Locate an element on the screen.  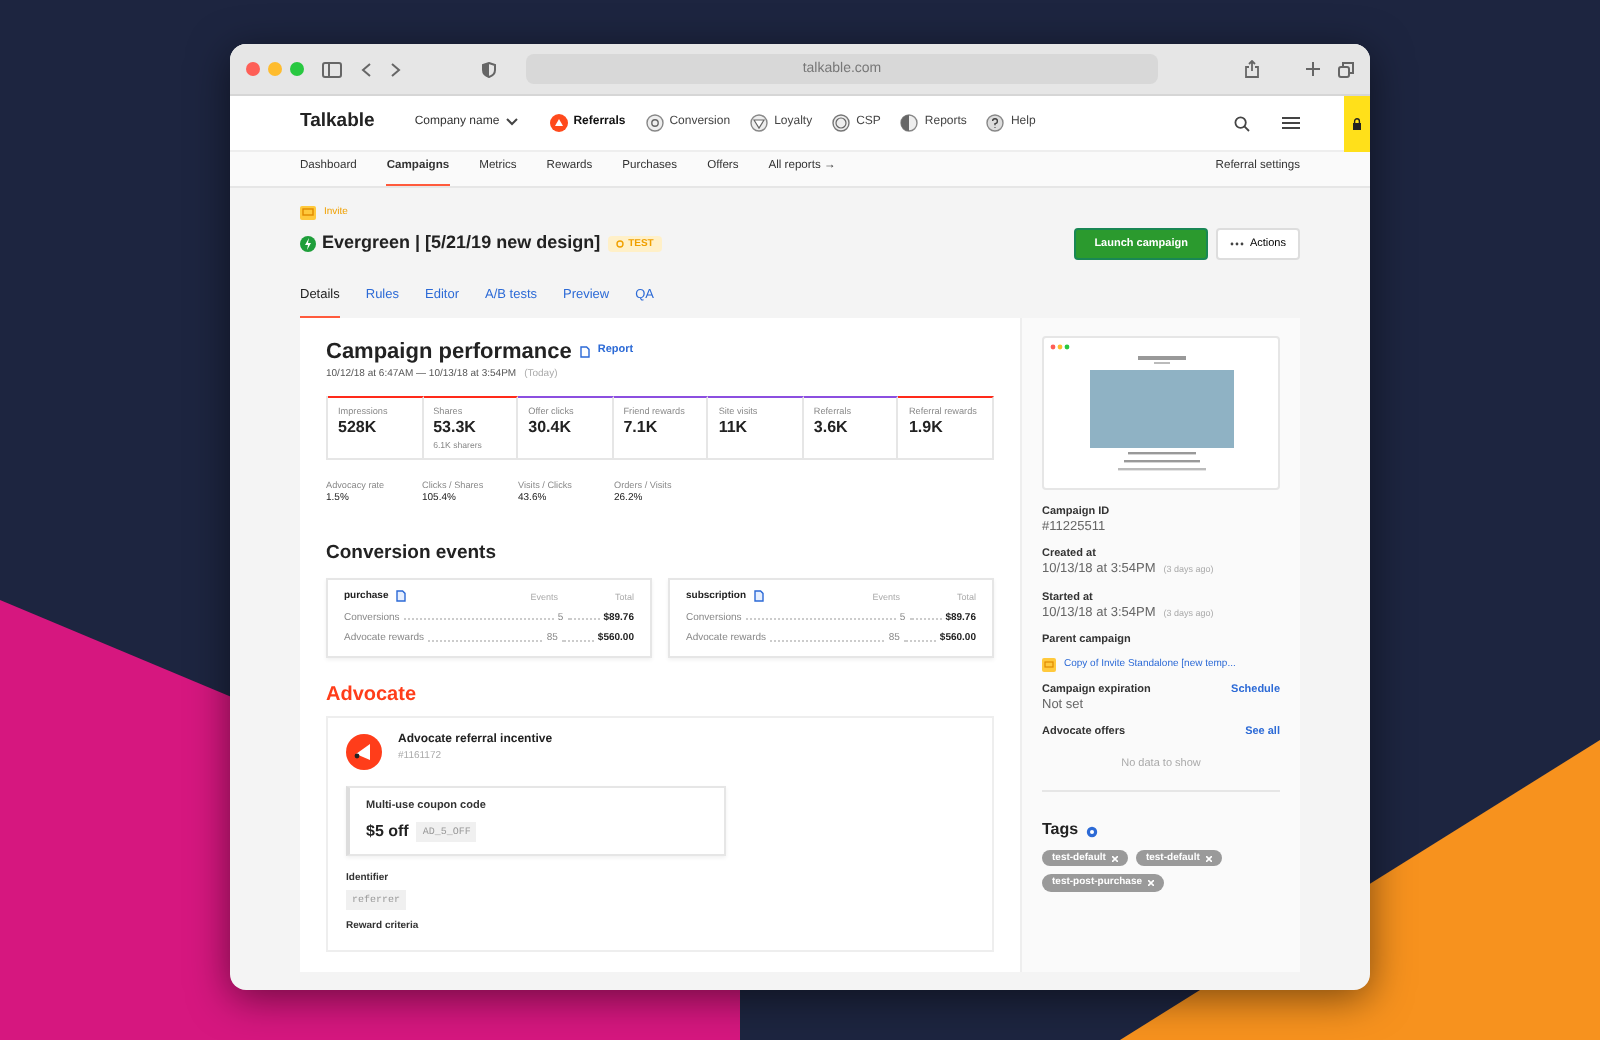
metric-value: 528K is located at coordinates (358, 429).